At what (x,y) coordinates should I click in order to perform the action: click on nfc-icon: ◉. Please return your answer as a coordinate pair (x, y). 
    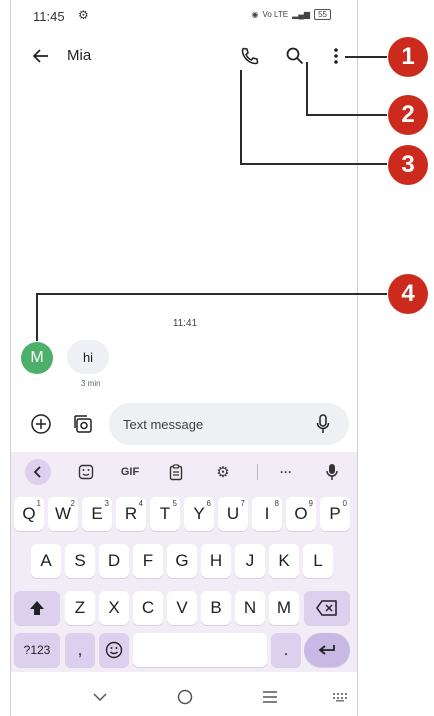
    Looking at the image, I should click on (255, 14).